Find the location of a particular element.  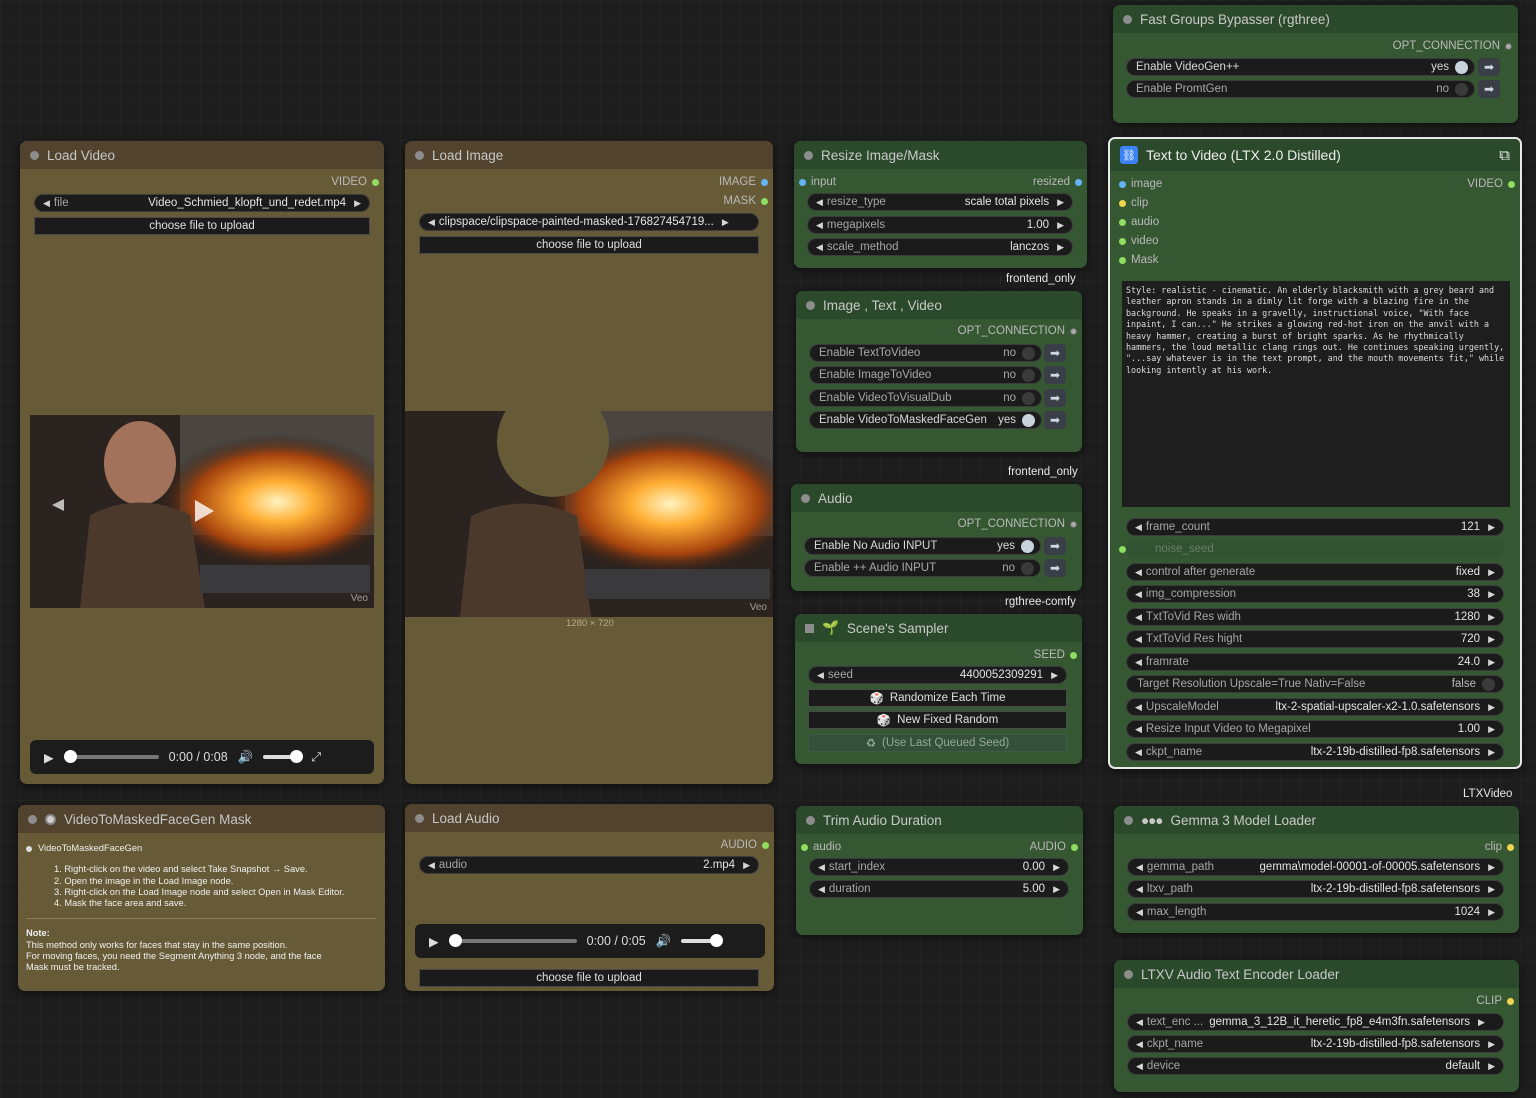

input-slot-image: image is located at coordinates (1140, 184).